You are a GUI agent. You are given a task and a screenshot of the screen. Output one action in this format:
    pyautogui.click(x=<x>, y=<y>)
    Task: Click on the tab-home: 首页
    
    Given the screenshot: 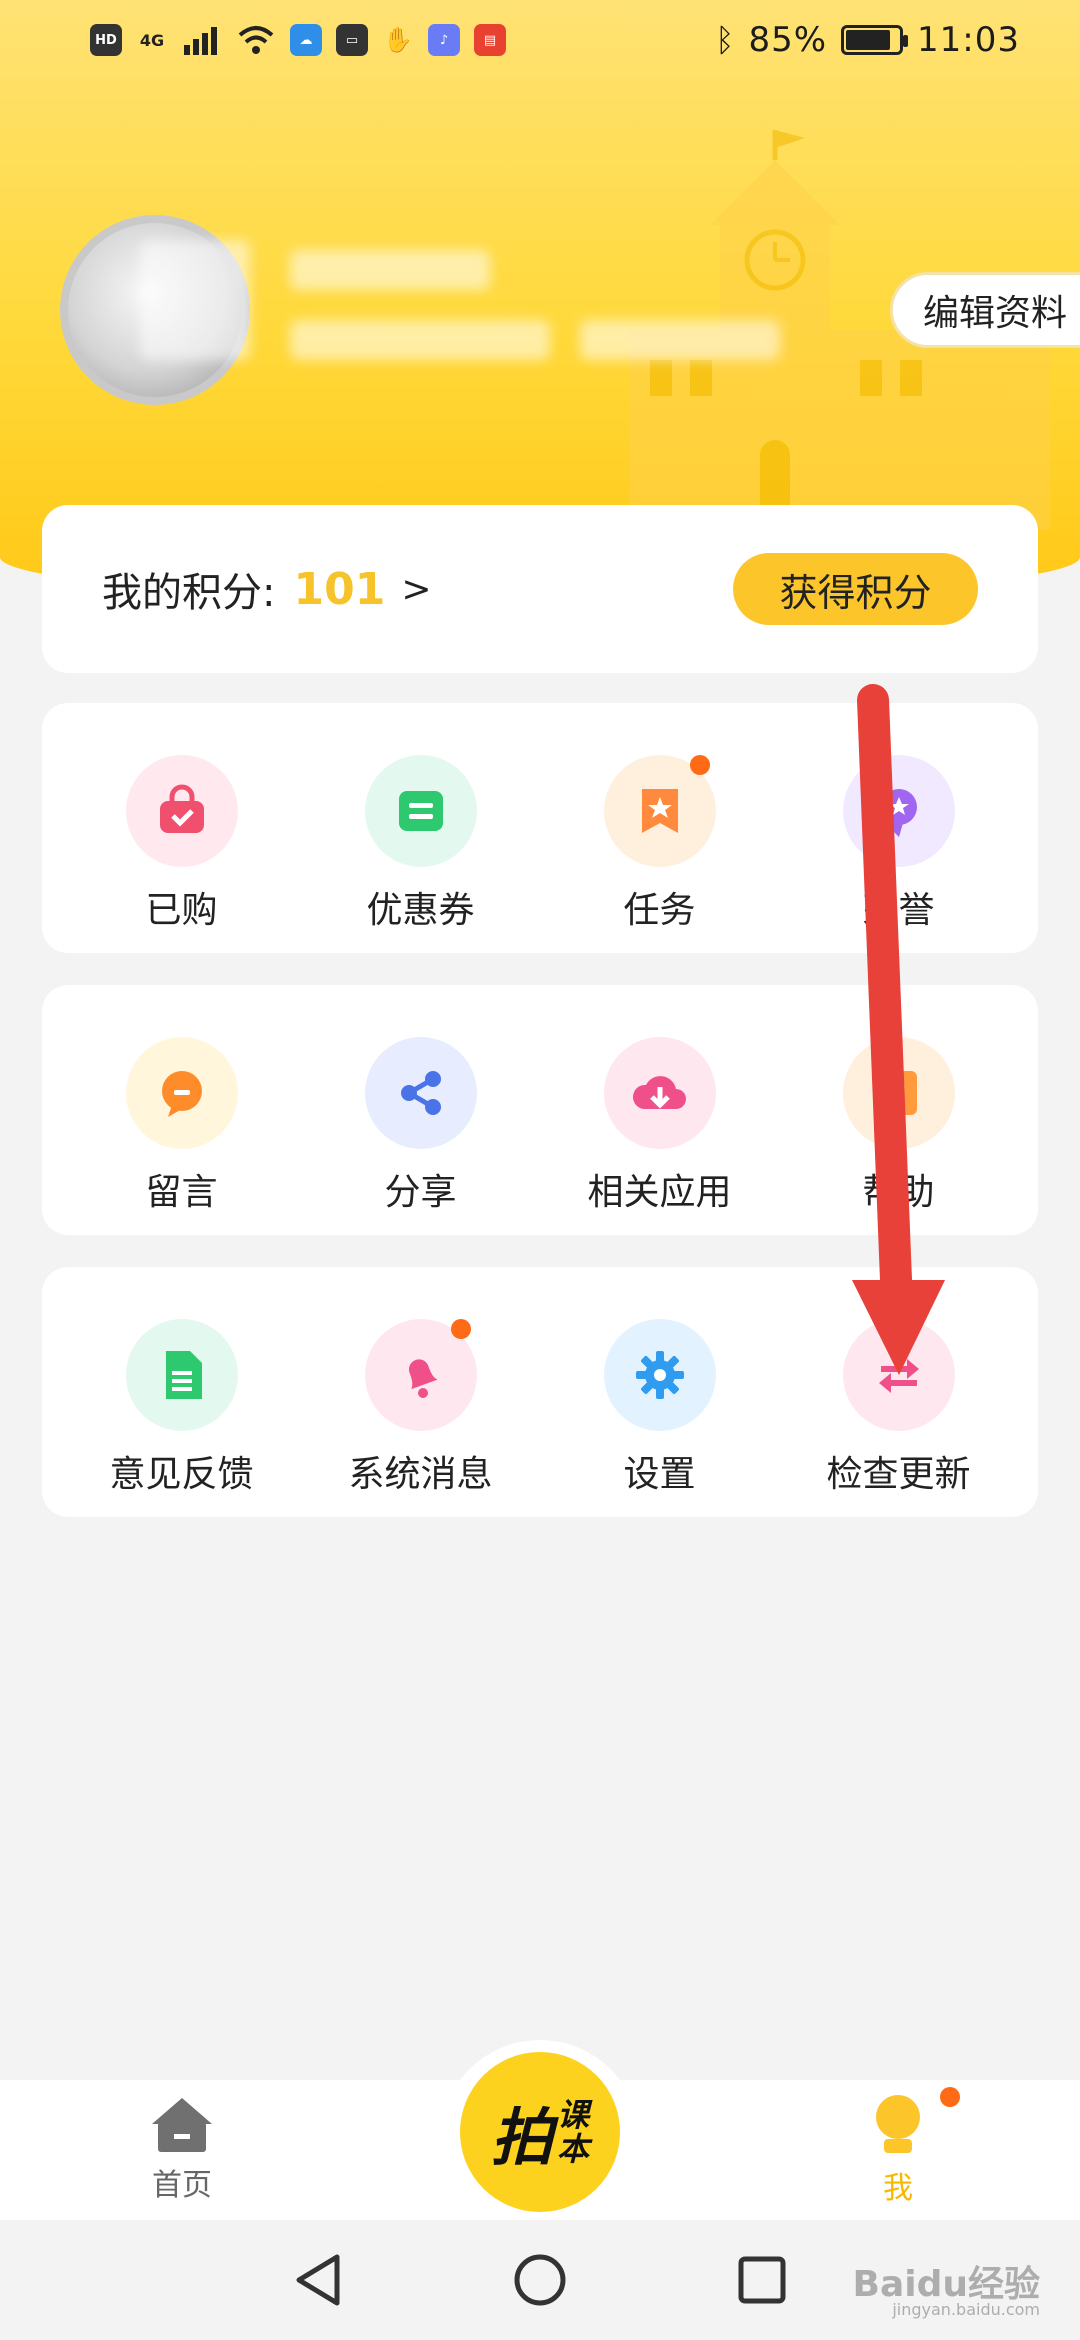 What is the action you would take?
    pyautogui.click(x=182, y=2150)
    